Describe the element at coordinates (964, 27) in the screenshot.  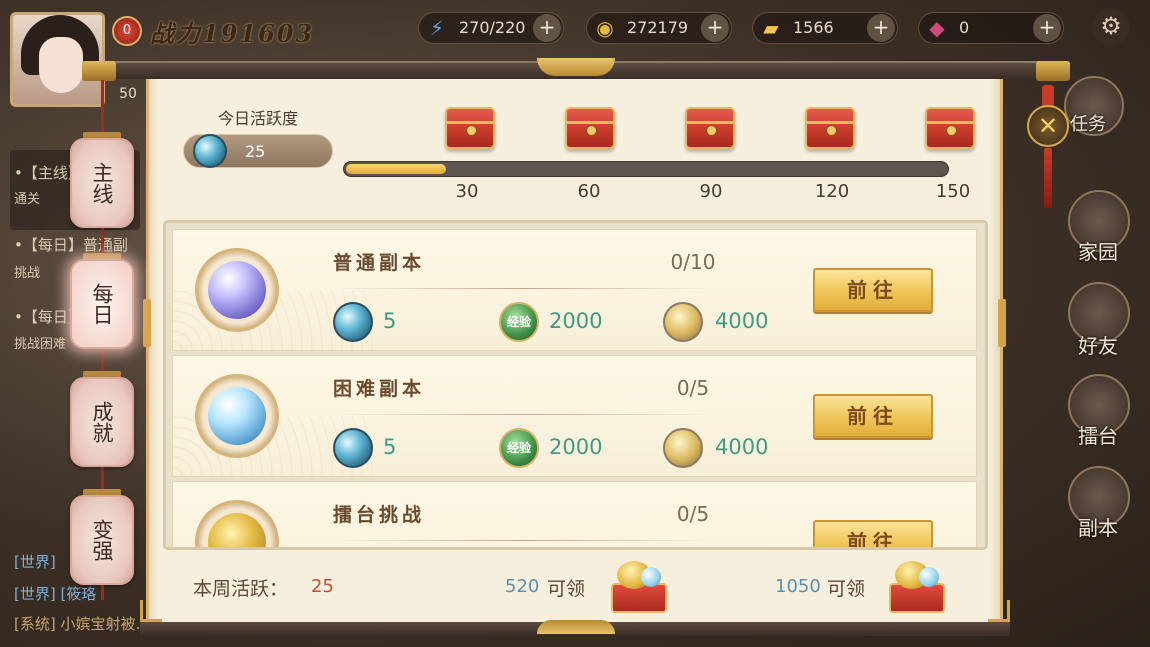
I see `resource-gem-value: 0` at that location.